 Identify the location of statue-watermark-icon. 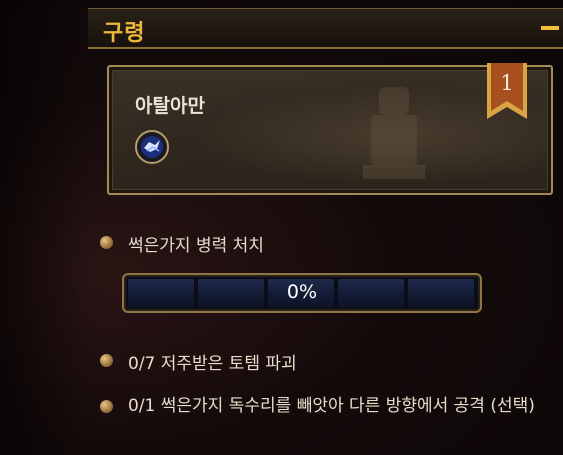
(394, 133).